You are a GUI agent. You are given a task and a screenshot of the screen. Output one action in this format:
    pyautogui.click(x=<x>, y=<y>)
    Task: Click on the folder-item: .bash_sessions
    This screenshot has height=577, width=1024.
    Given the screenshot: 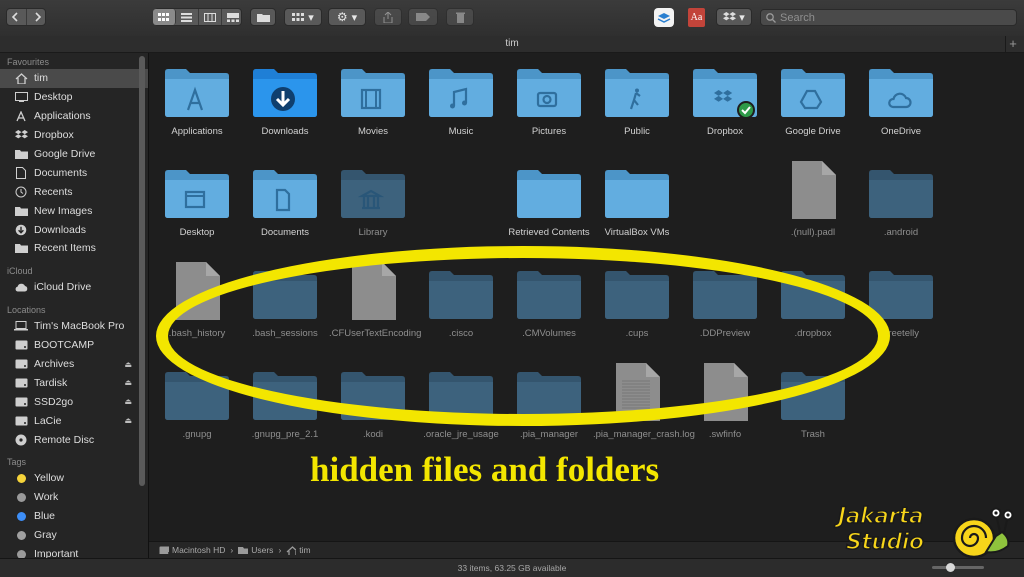 What is the action you would take?
    pyautogui.click(x=285, y=304)
    